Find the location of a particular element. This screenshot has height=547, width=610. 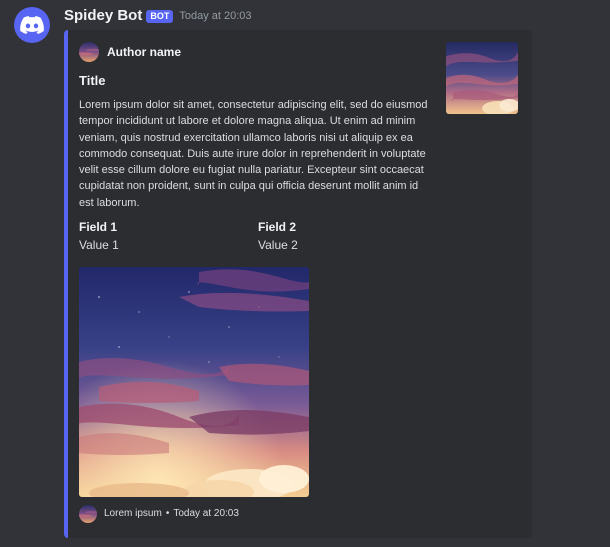

message-header: Spidey Bot BOT Today at 20:03 is located at coordinates (158, 16).